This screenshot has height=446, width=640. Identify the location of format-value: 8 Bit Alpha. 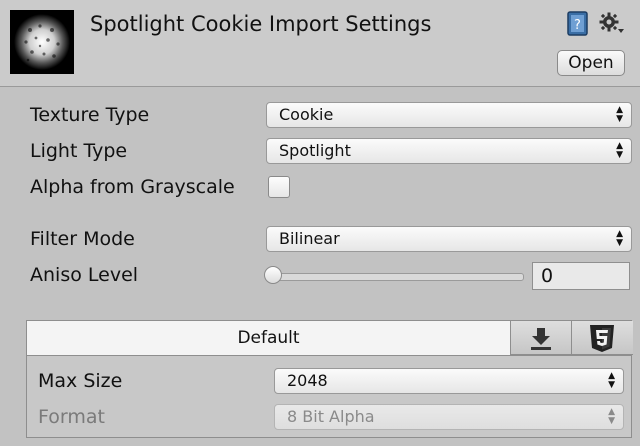
(331, 416).